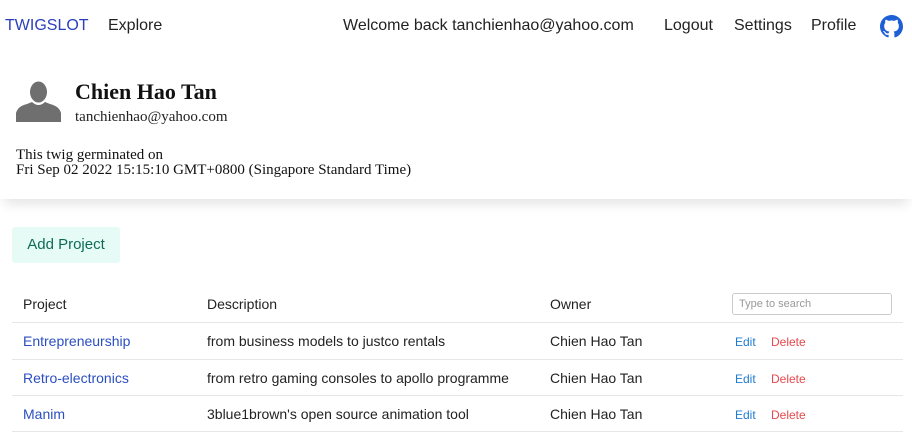 Image resolution: width=912 pixels, height=435 pixels. I want to click on user-email: tanchienhao@yahoo.com, so click(151, 117).